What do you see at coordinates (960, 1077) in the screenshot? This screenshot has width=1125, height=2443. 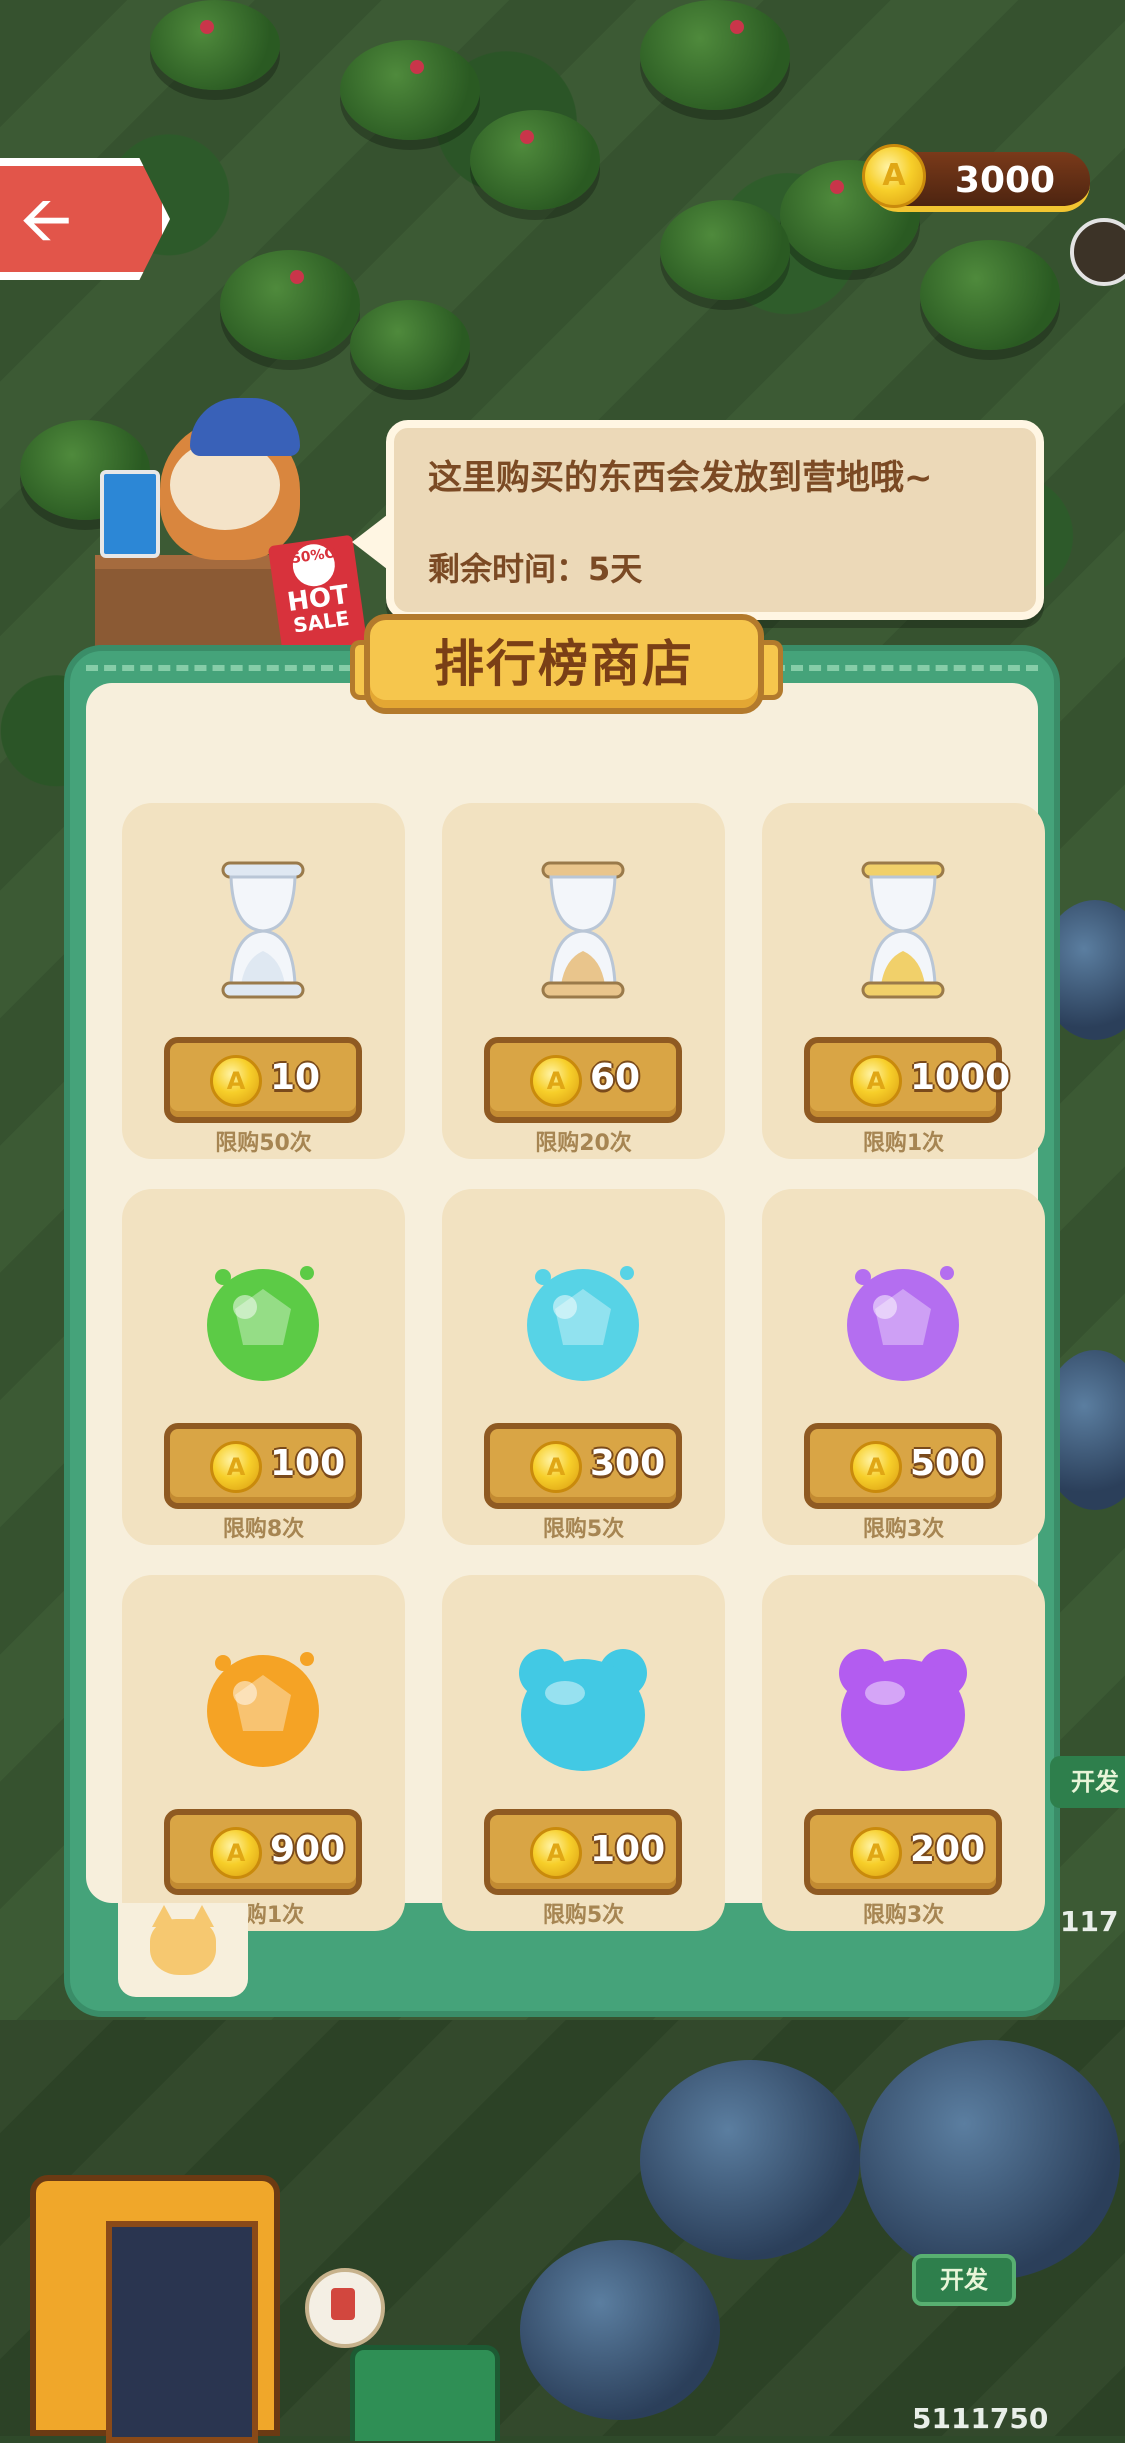 I see `item-price: 1000` at bounding box center [960, 1077].